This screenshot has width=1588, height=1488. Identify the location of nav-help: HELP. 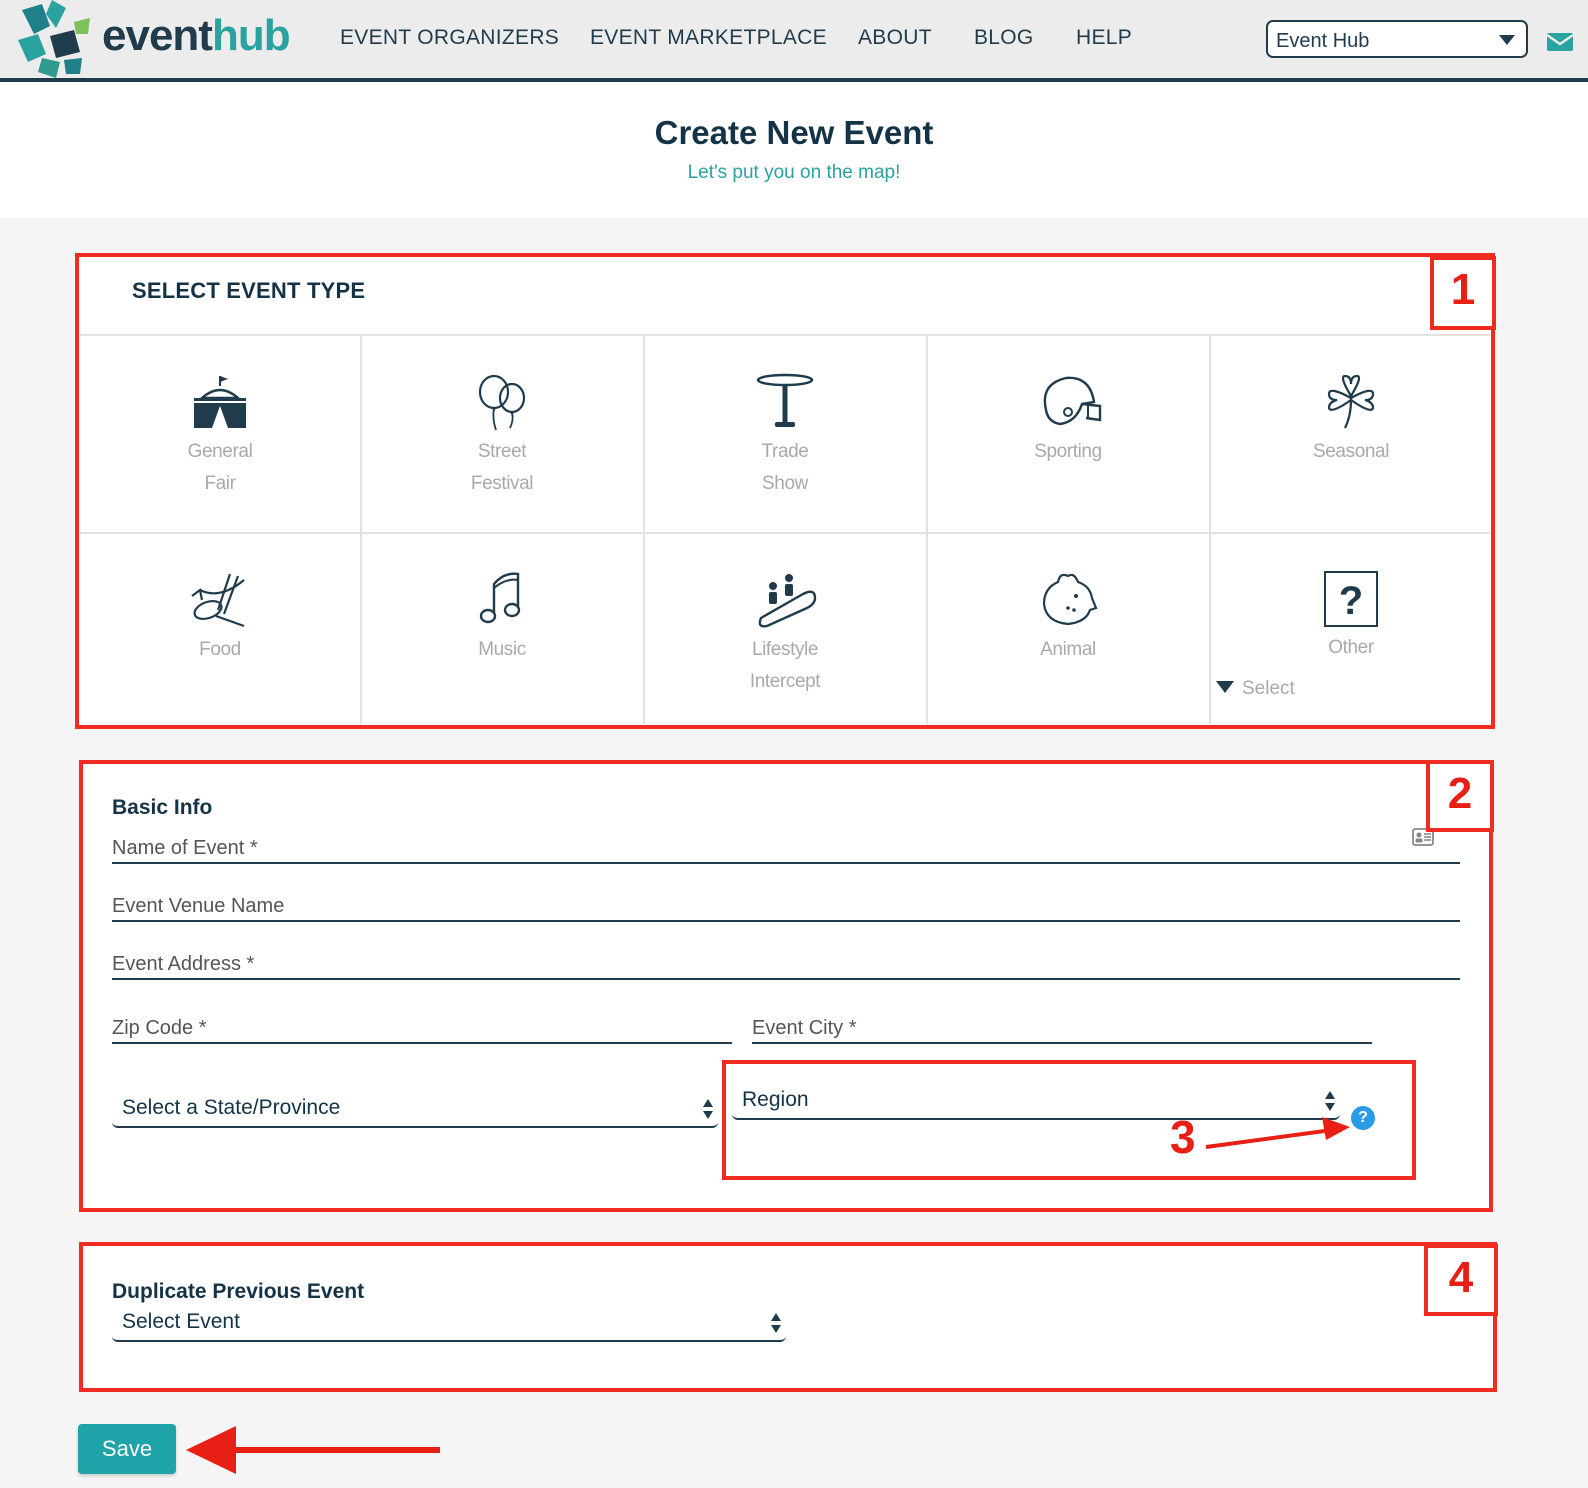
(1104, 38).